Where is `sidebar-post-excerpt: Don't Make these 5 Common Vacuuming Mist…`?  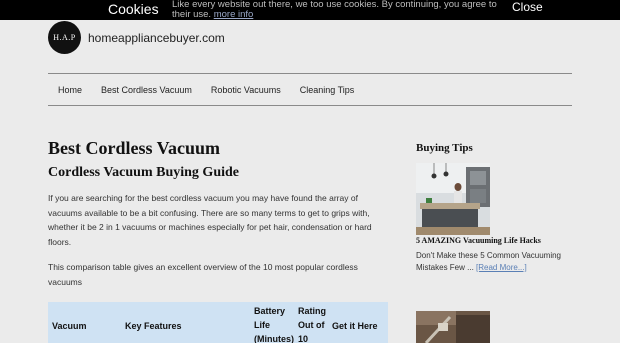 sidebar-post-excerpt: Don't Make these 5 Common Vacuuming Mist… is located at coordinates (496, 262).